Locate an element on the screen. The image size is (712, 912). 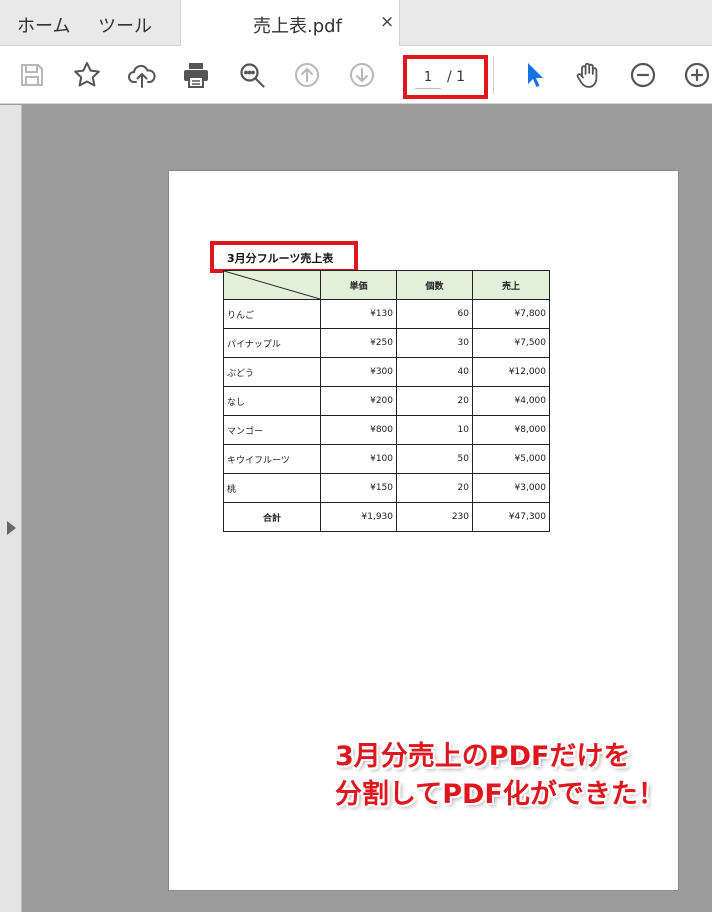
toolbar-separator is located at coordinates (493, 75).